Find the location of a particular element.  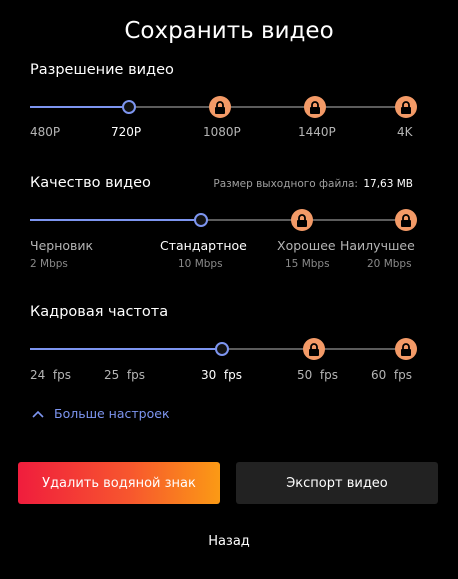

back-button: Назад is located at coordinates (229, 541).